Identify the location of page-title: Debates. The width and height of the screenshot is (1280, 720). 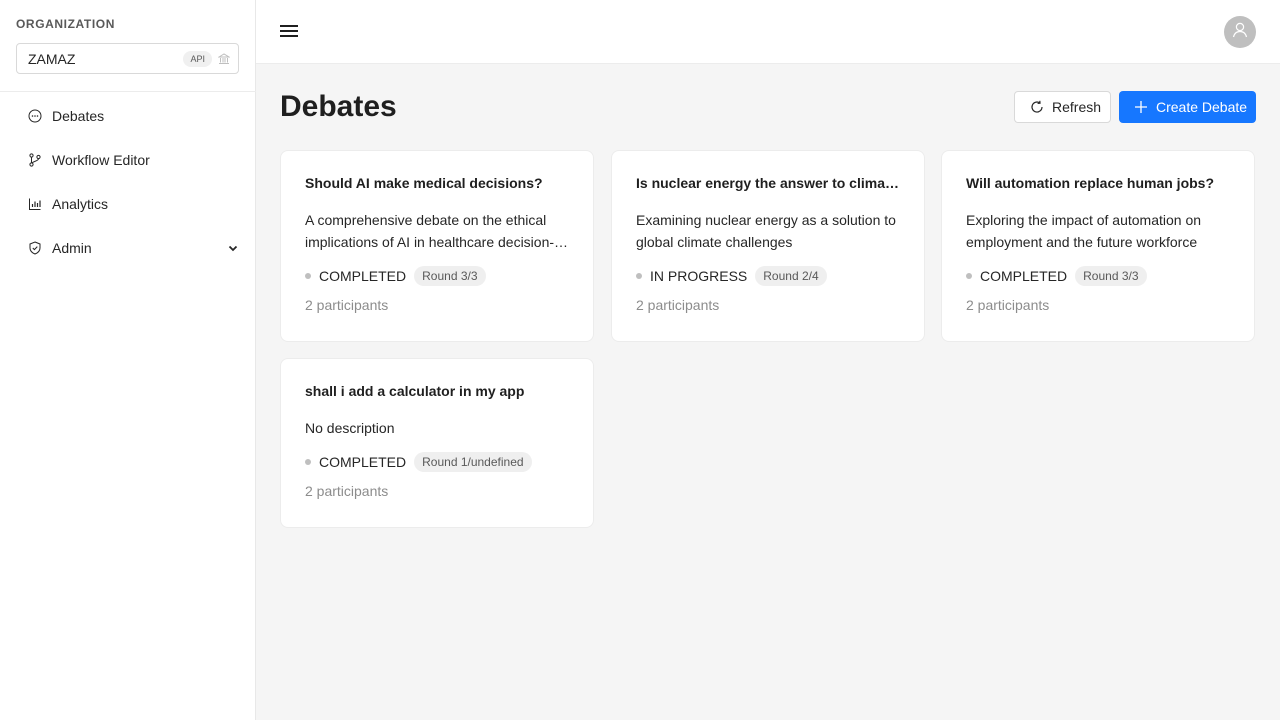
(338, 106).